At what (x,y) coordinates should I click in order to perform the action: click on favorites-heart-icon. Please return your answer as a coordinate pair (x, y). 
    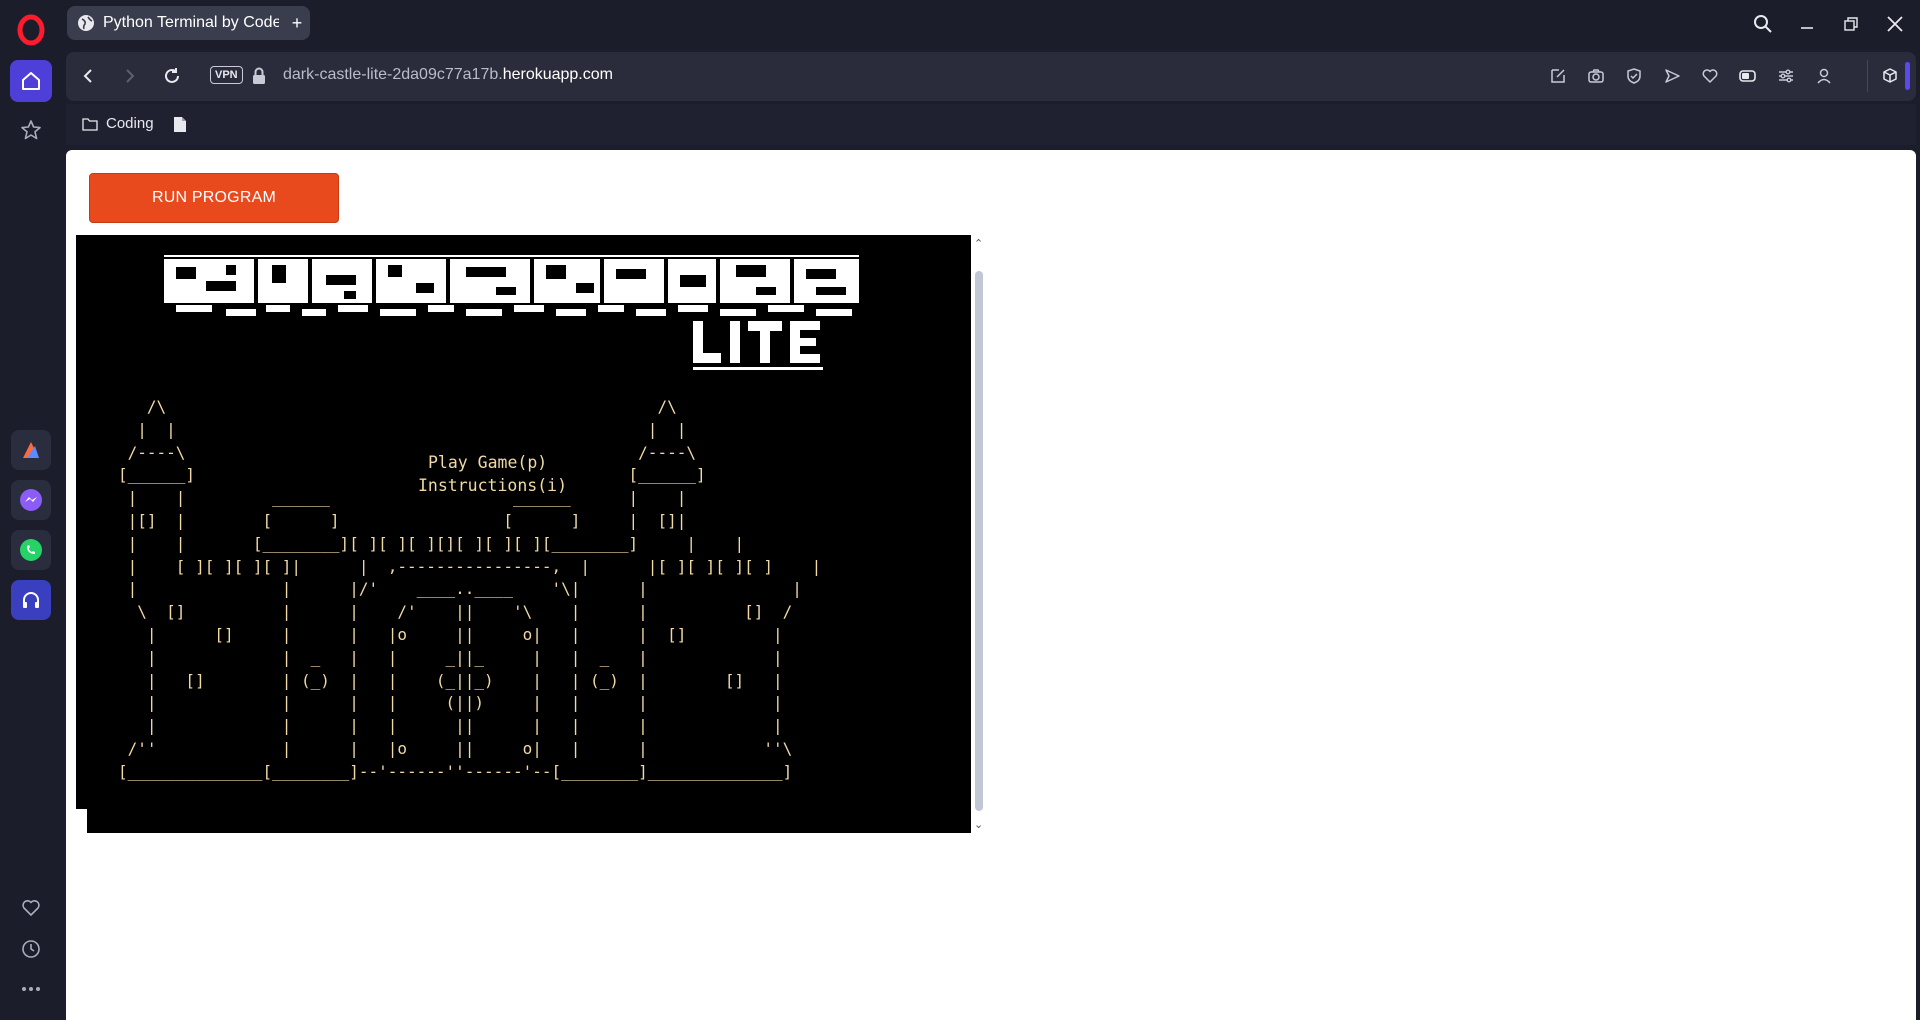
    Looking at the image, I should click on (31, 908).